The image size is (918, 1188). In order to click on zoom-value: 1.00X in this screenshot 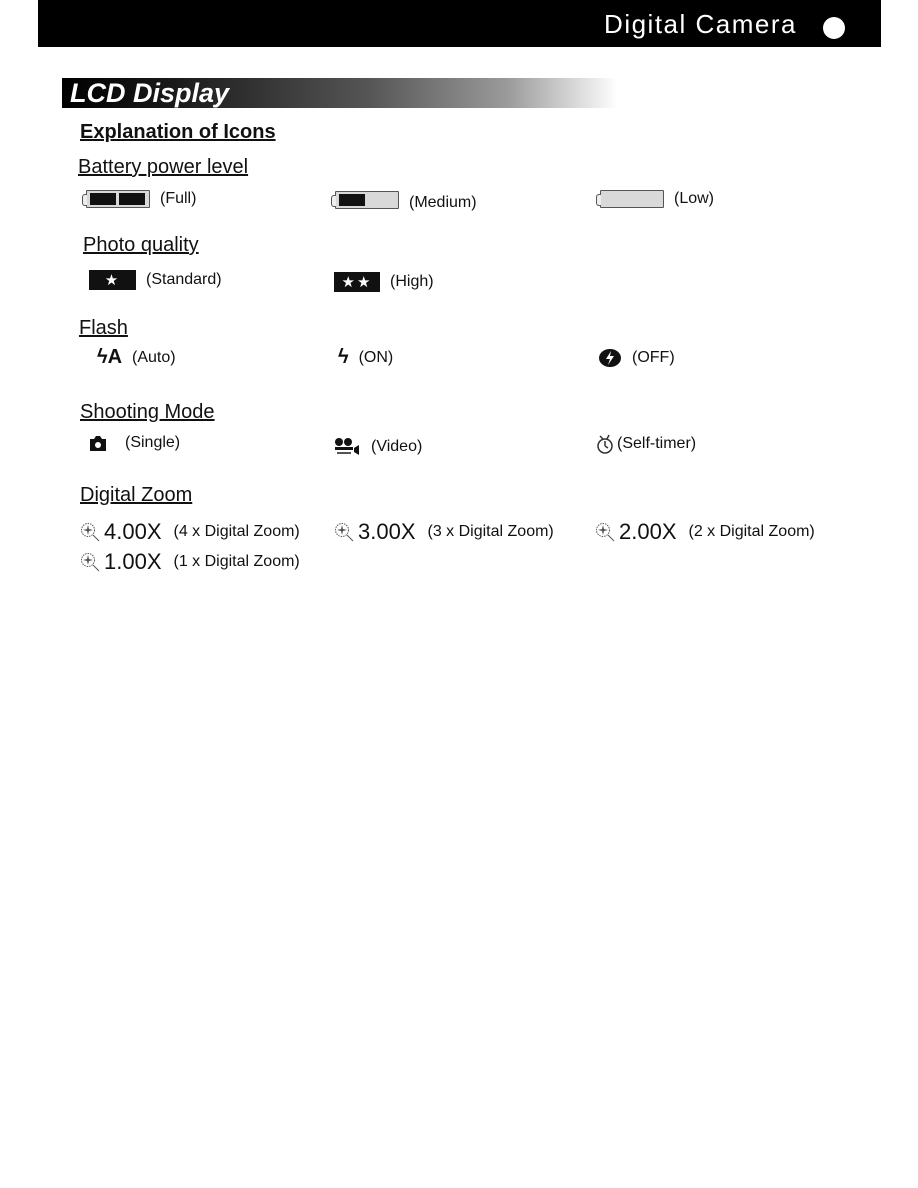, I will do `click(133, 561)`.